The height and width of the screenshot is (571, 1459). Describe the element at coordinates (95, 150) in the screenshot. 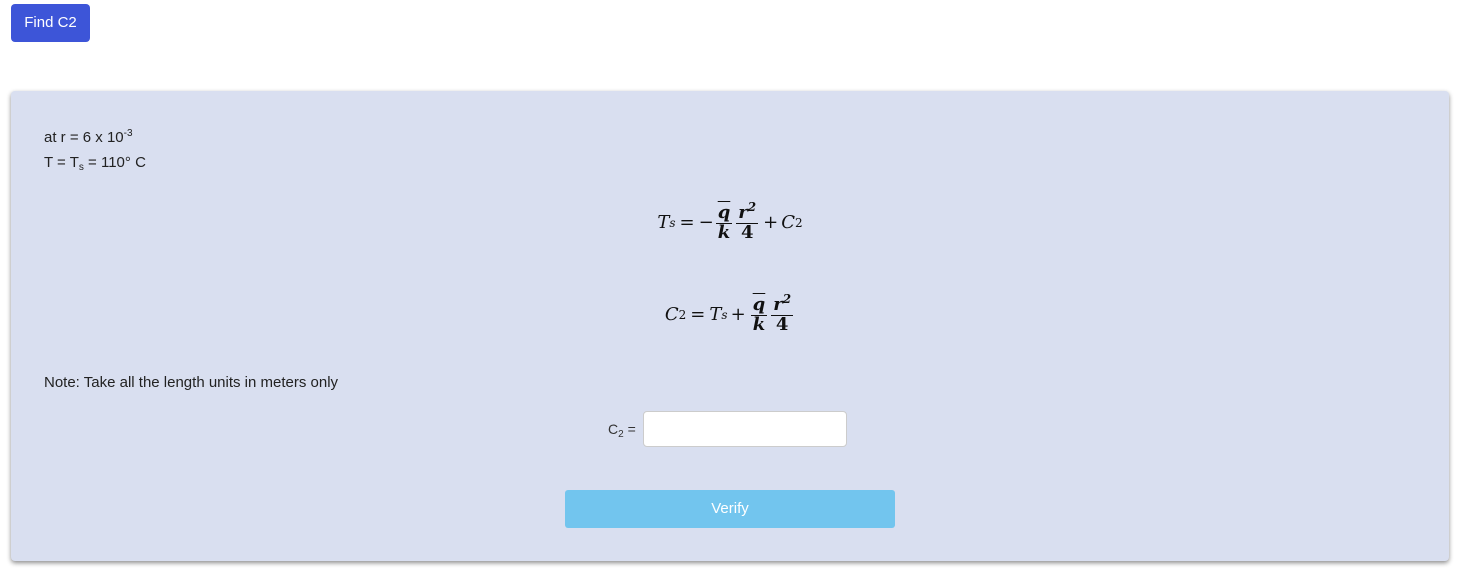

I see `given-values: at r = 6 x 10-3 T = Ts = 110° C` at that location.